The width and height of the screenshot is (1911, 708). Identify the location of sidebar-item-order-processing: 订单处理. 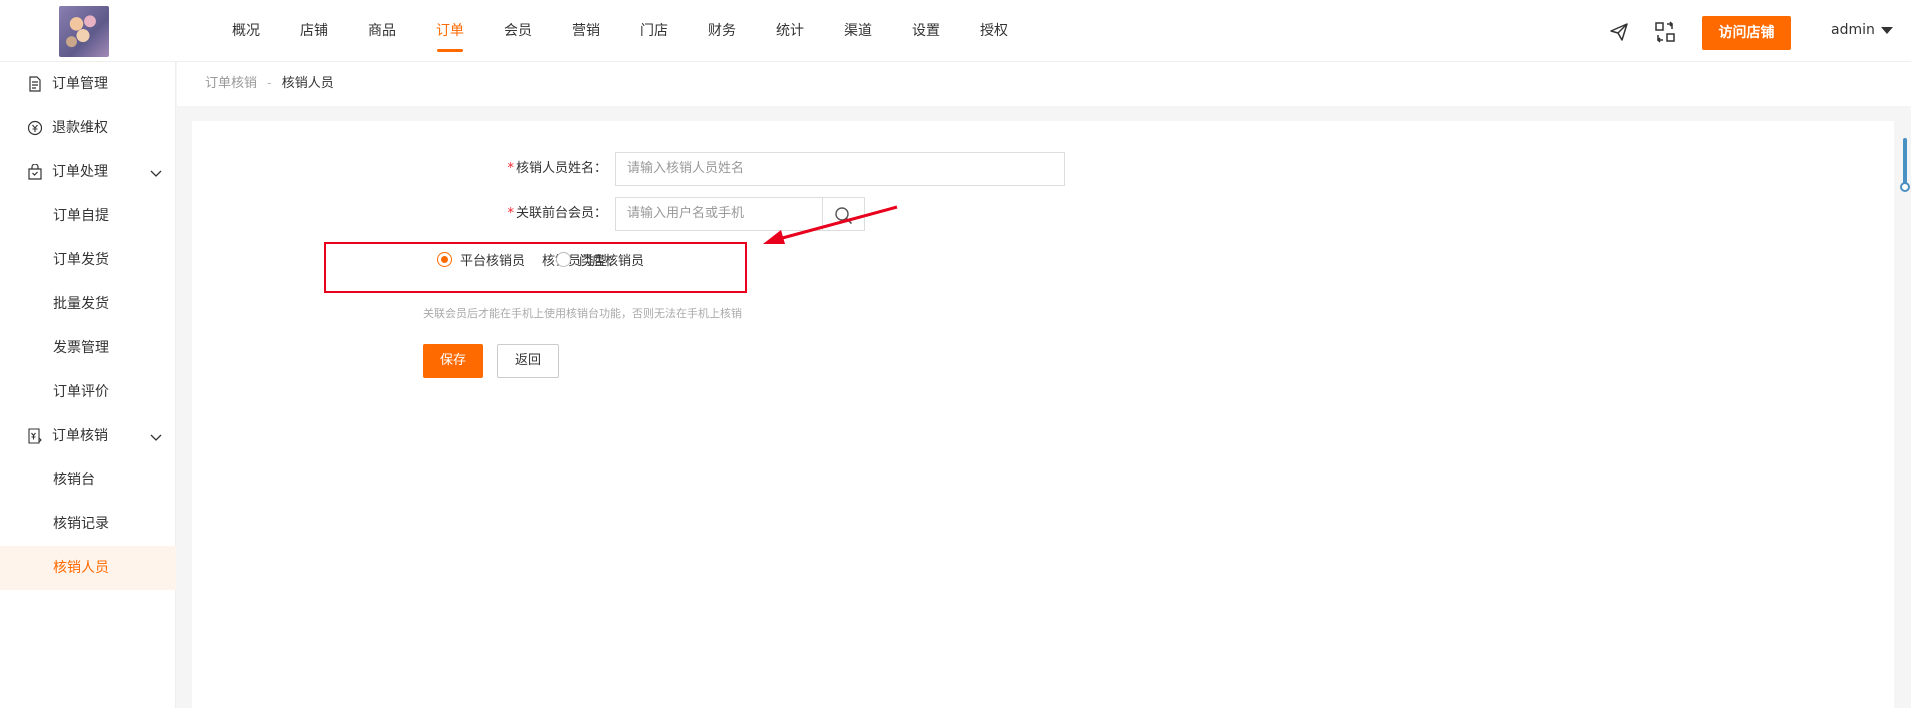
(88, 172).